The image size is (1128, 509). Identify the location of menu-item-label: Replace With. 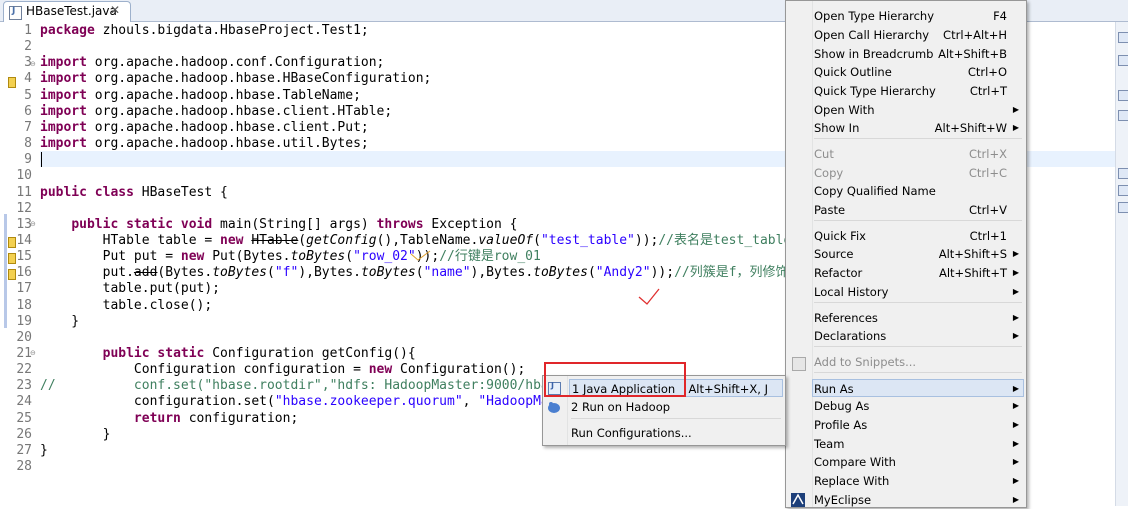
(852, 481).